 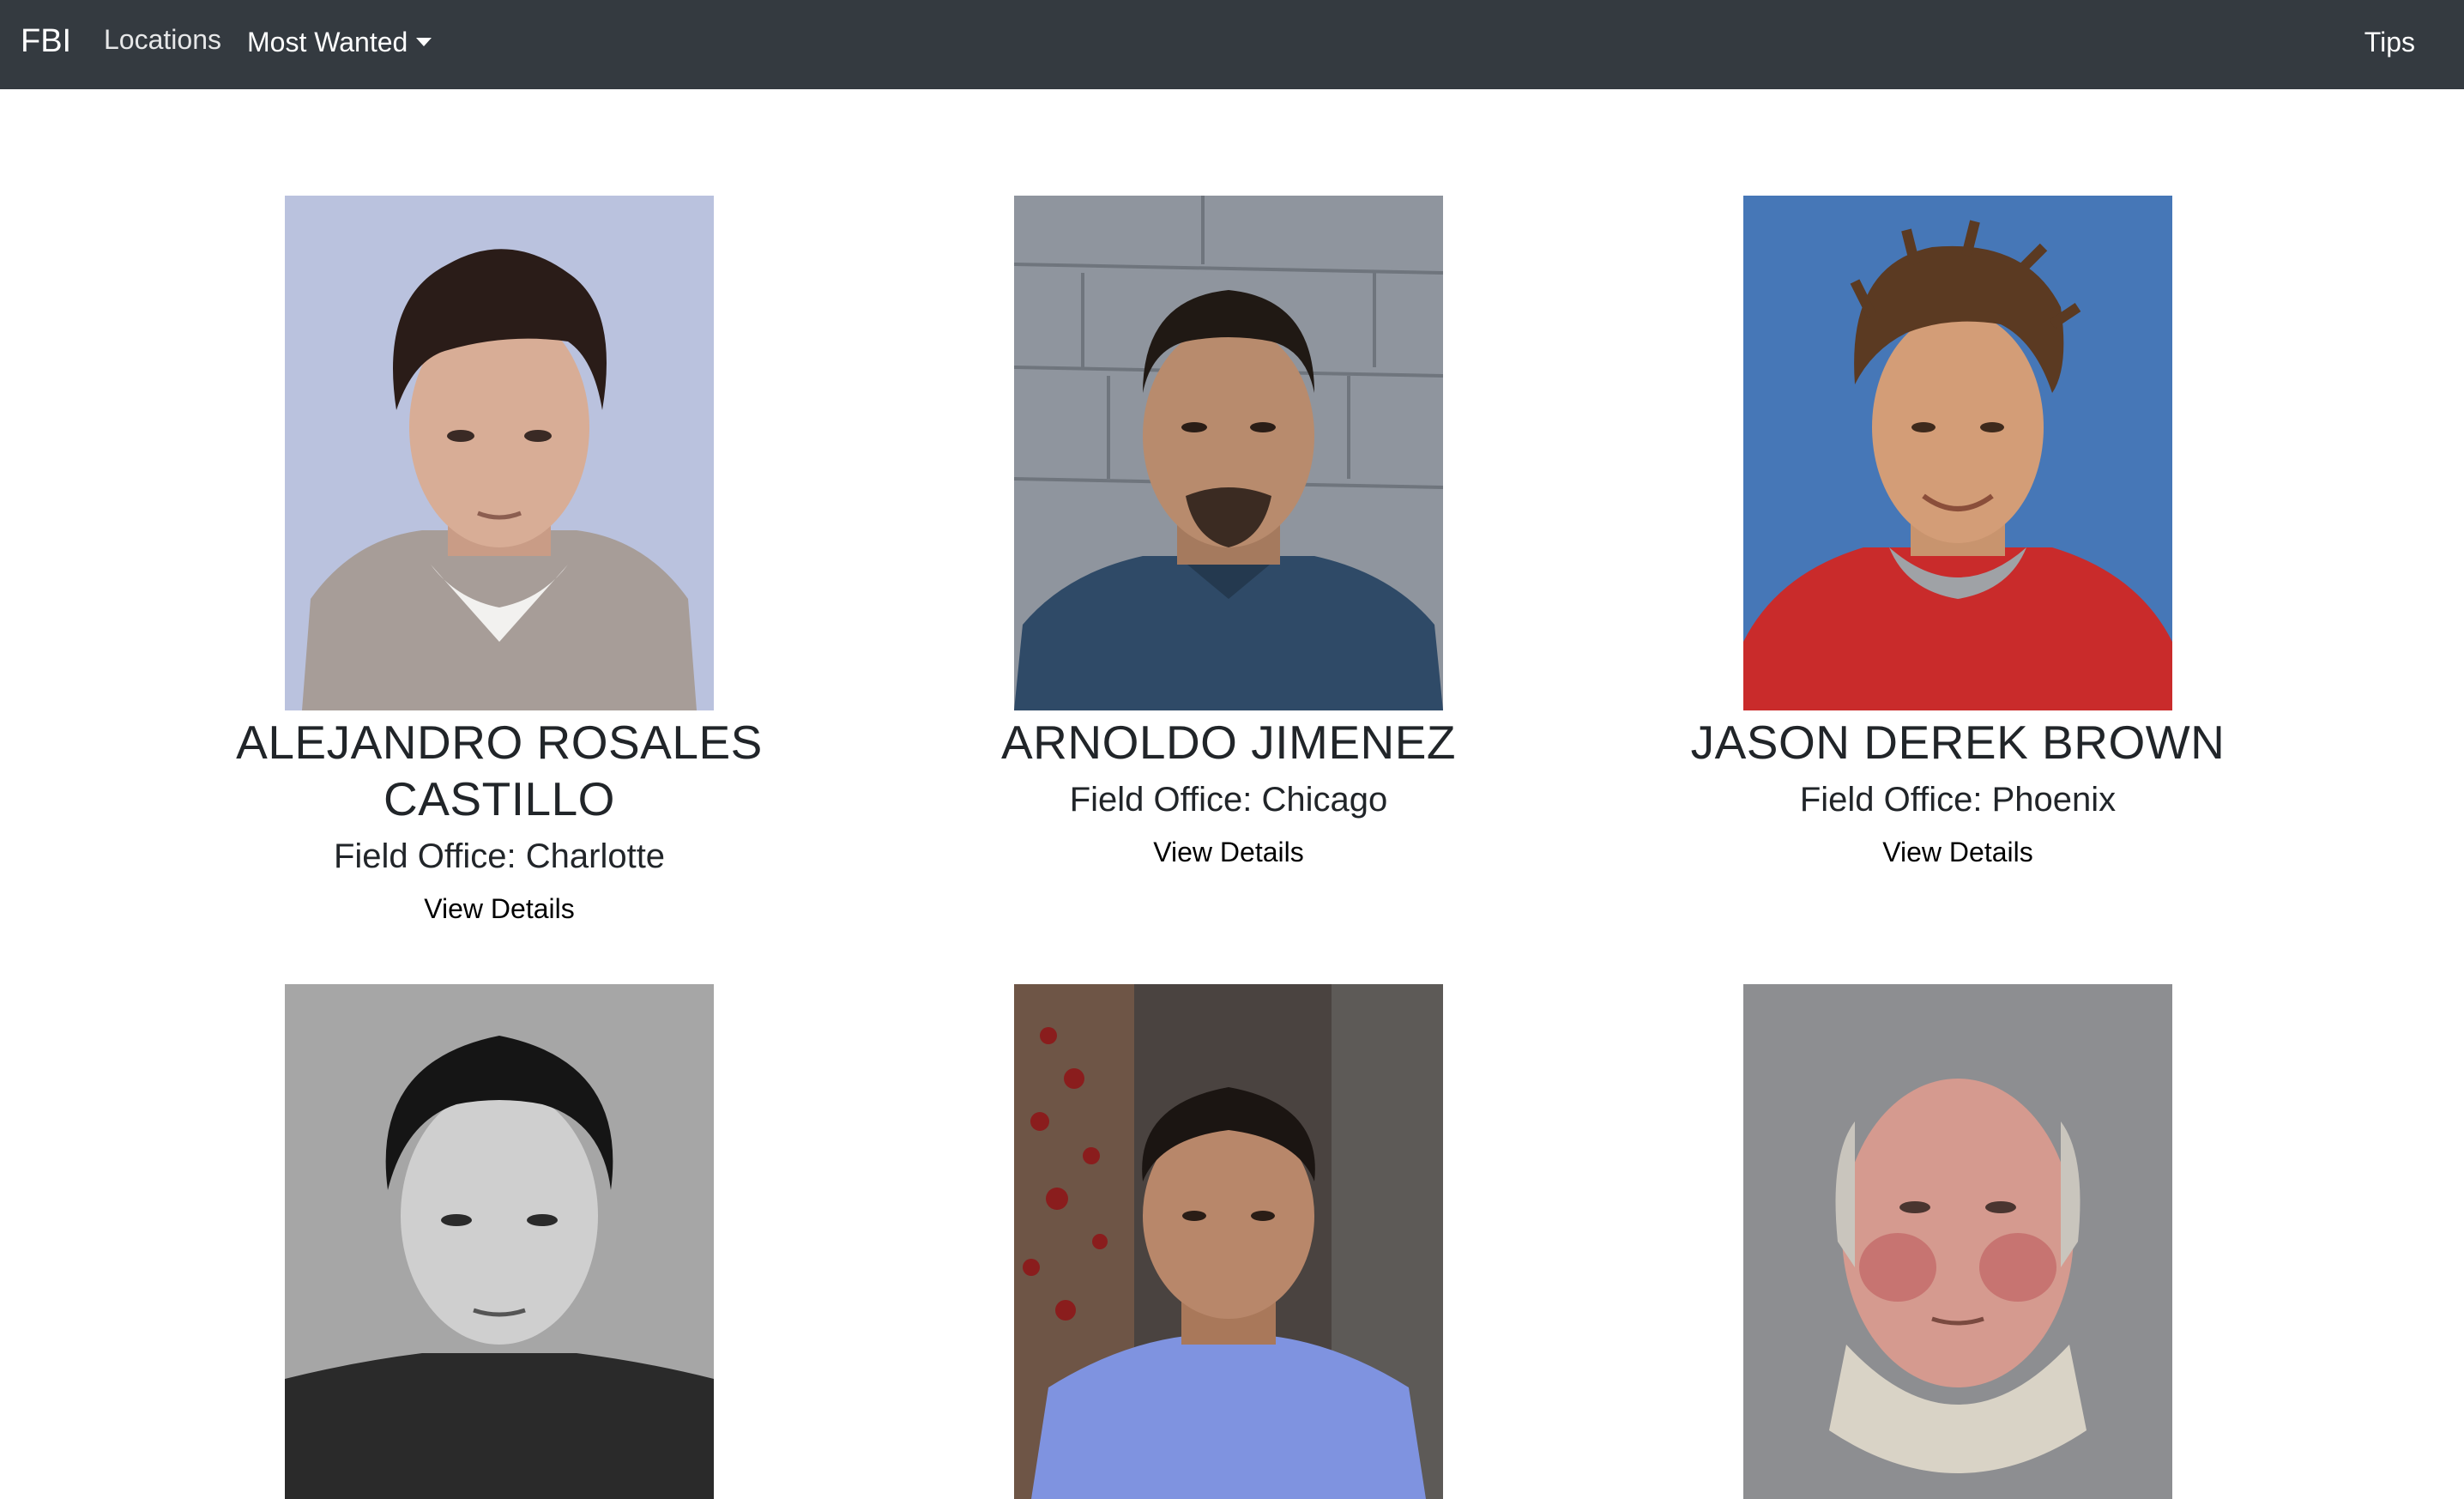 I want to click on nav-locations: Locations, so click(x=162, y=40).